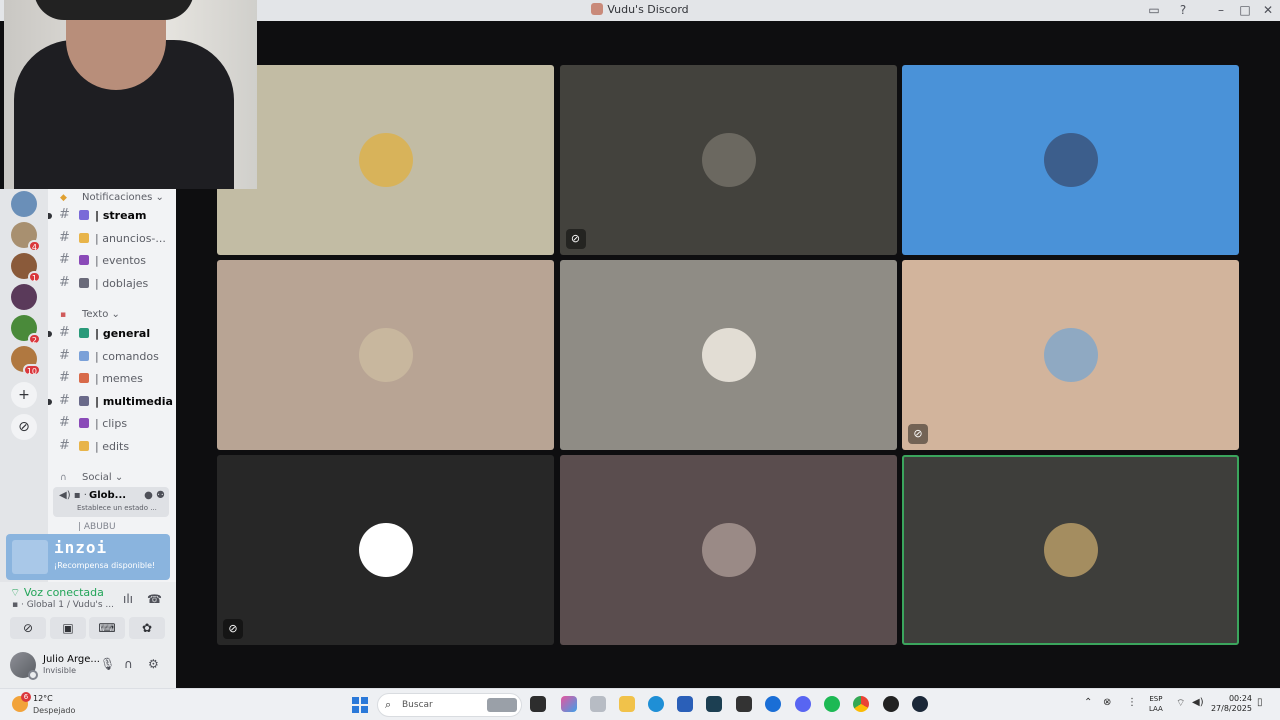 This screenshot has width=1280, height=720. I want to click on category-texto: ▪ Texto ⌄, so click(90, 314).